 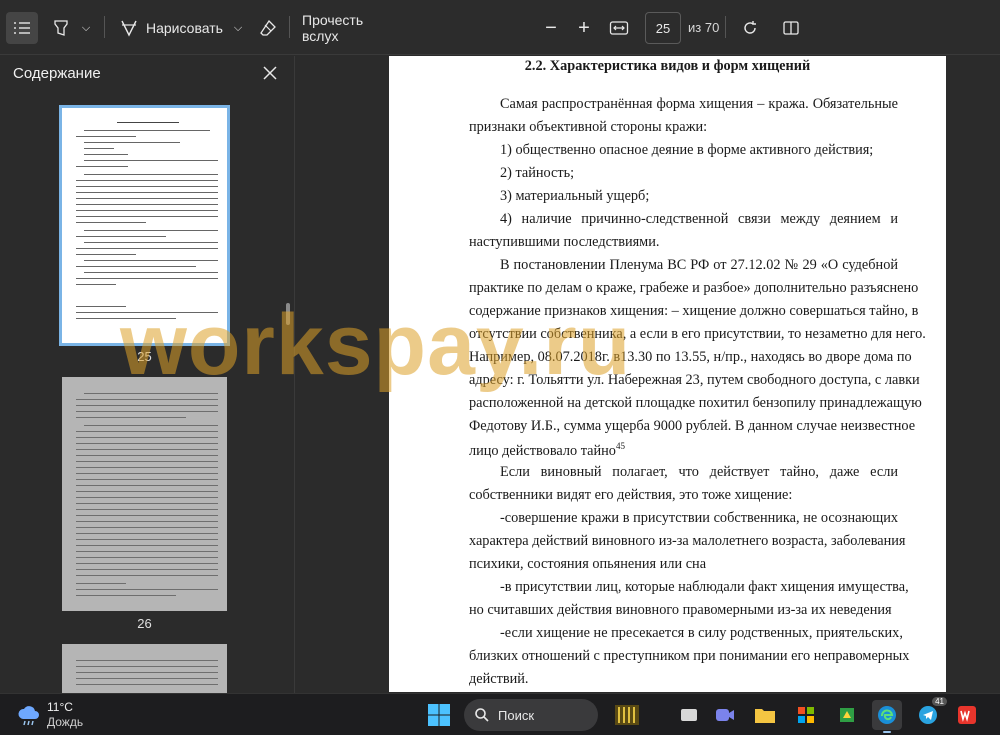 I want to click on taskbar-game-app, so click(x=627, y=715).